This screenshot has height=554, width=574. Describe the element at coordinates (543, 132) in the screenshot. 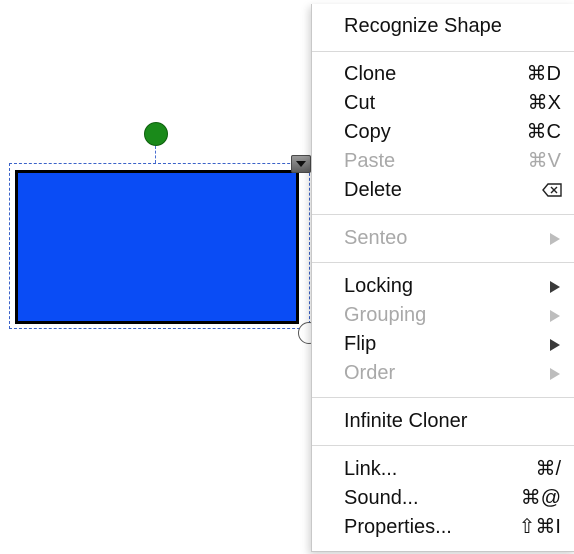

I see `menu-item-shortcut: ⌘C` at that location.